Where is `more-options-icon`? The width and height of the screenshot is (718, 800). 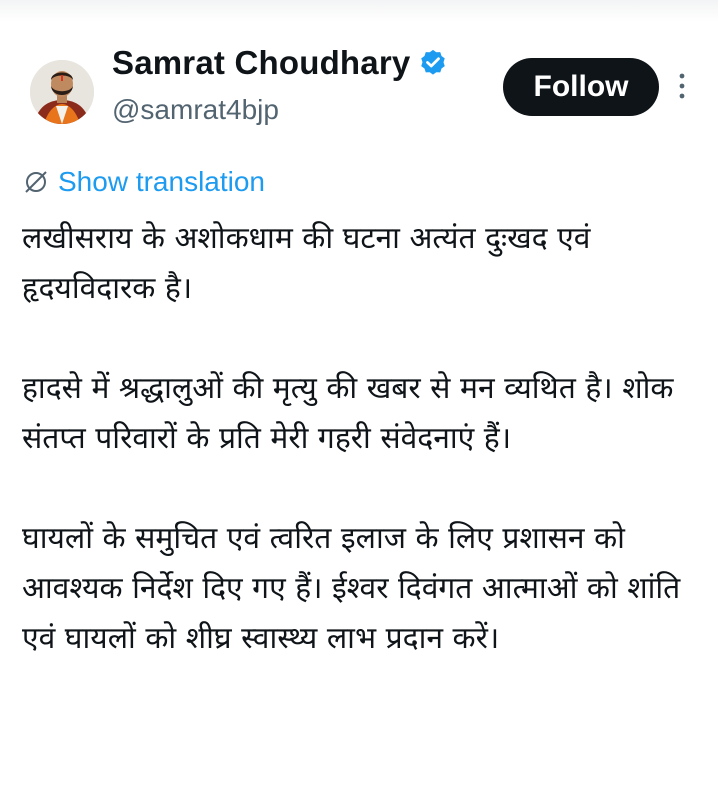
more-options-icon is located at coordinates (682, 86).